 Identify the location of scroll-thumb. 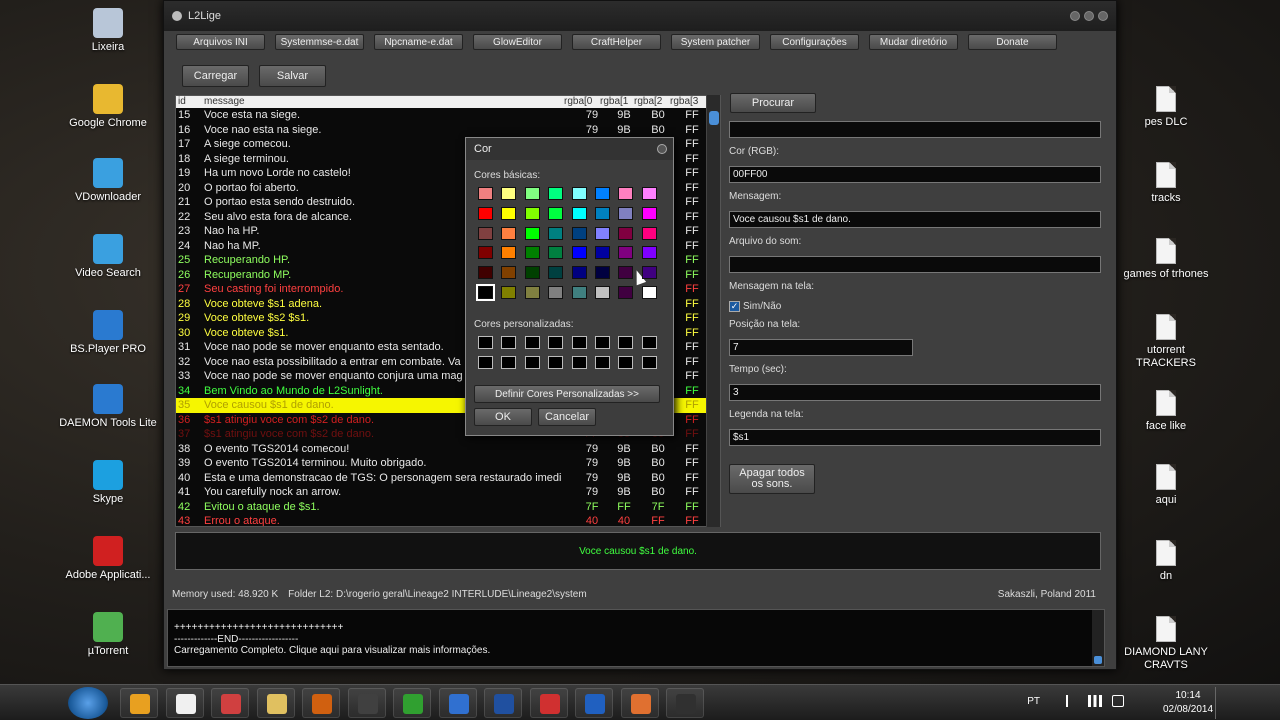
(714, 118).